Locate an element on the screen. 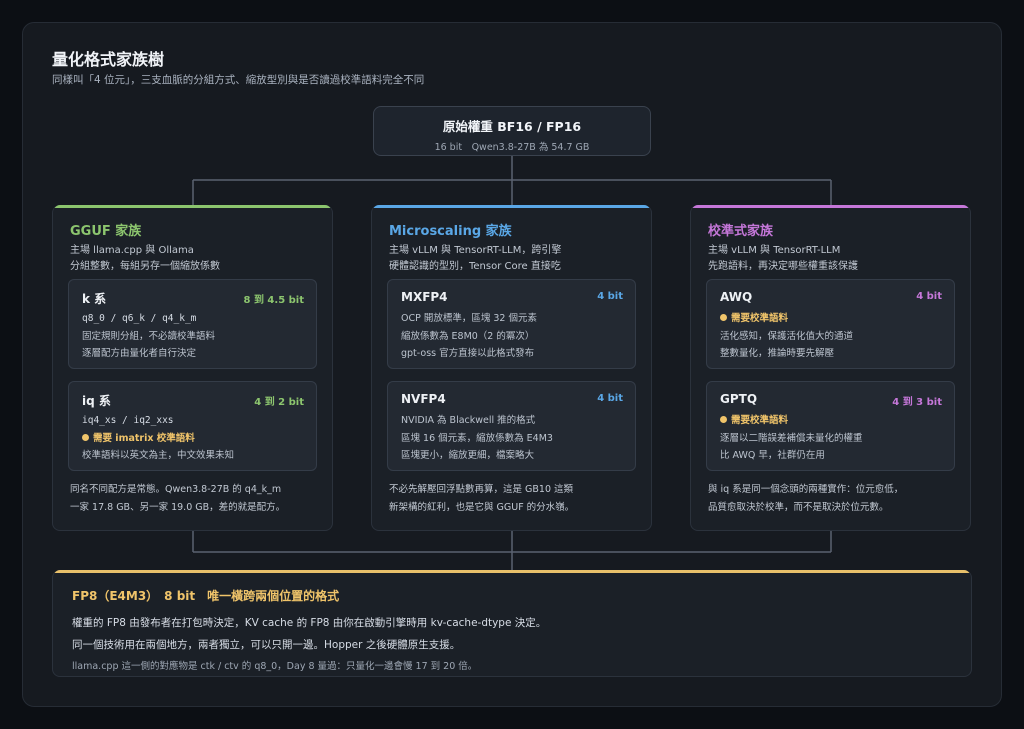  family-desc-line: 主場 llama.cpp 與 Ollama is located at coordinates (132, 250).